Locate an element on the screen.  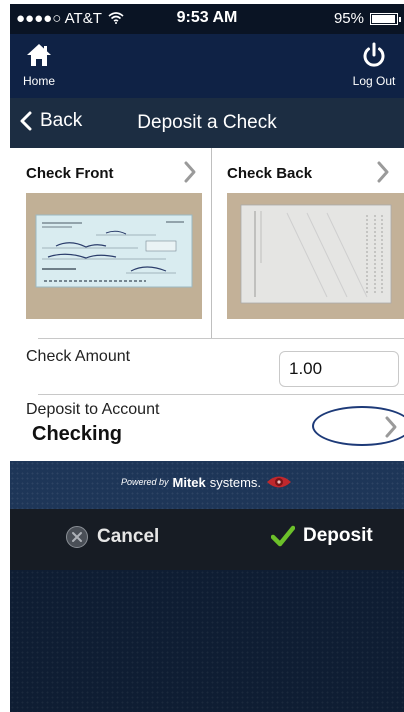
title-bar: Deposit a Check Back is located at coordinates (207, 123).